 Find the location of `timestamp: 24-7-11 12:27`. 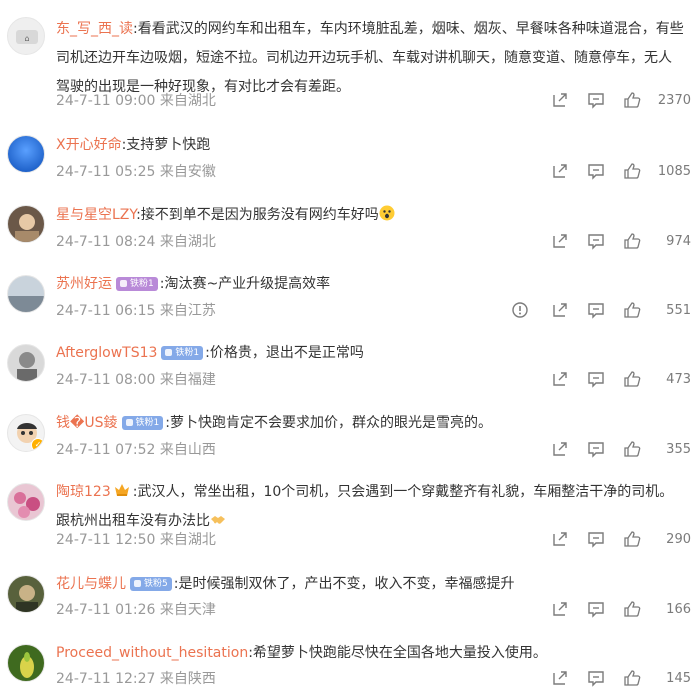

timestamp: 24-7-11 12:27 is located at coordinates (106, 679).